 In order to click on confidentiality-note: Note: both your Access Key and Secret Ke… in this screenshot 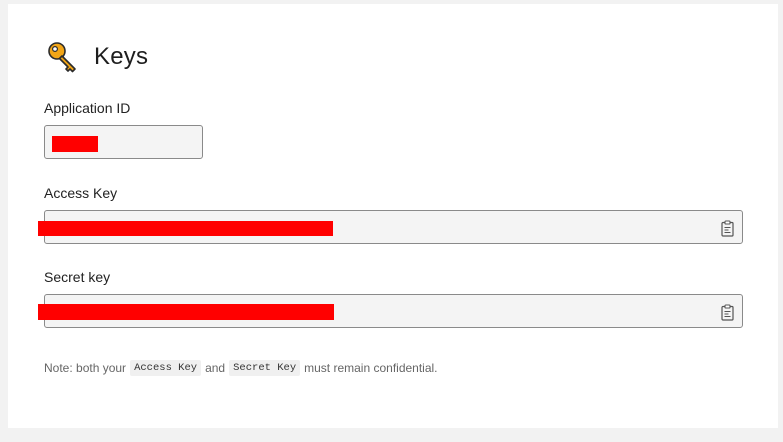, I will do `click(241, 368)`.